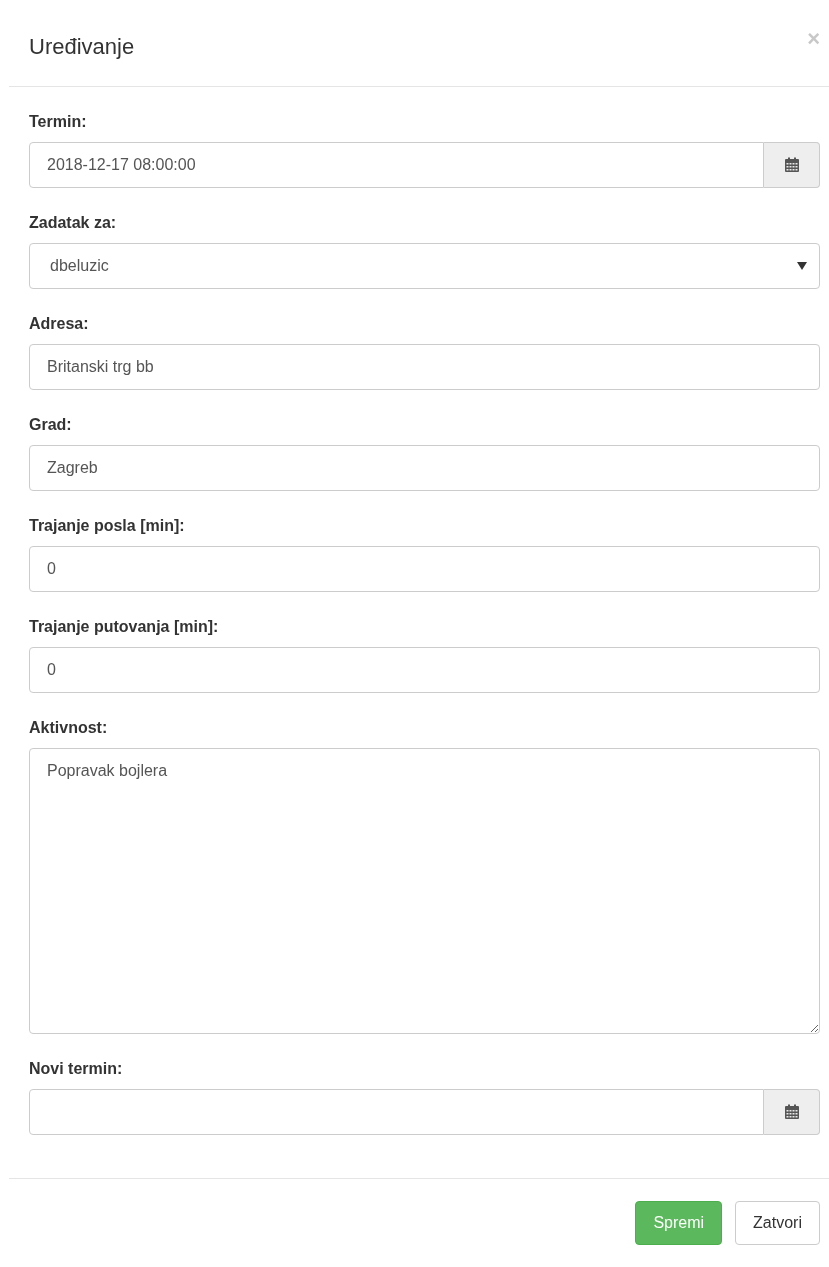 Image resolution: width=829 pixels, height=1267 pixels. Describe the element at coordinates (424, 468) in the screenshot. I see `input-field: Zagreb` at that location.